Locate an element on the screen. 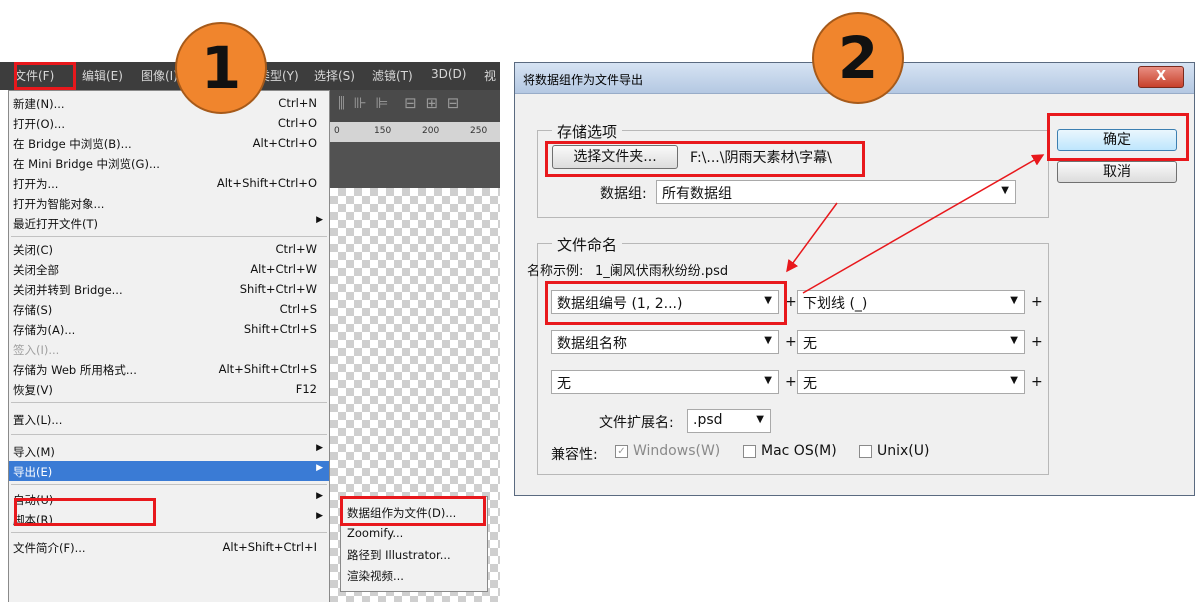  menu-item-close-all: 关闭全部 Alt+Ctrl+W is located at coordinates (169, 269).